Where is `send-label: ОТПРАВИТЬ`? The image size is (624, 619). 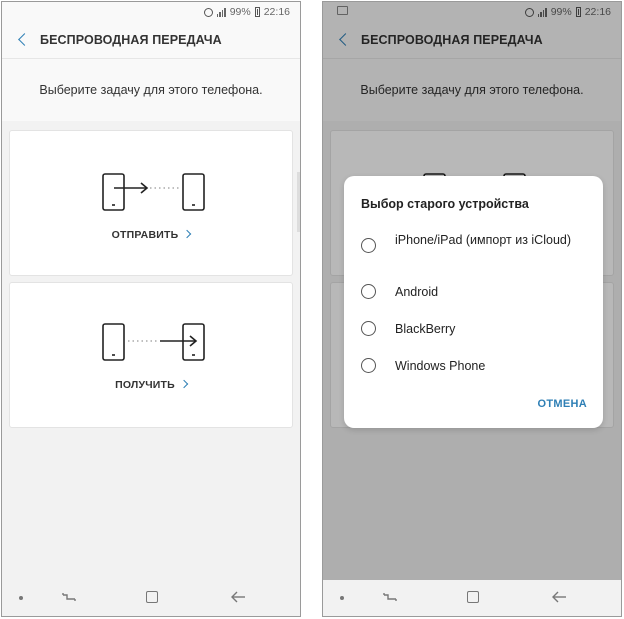
send-label: ОТПРАВИТЬ is located at coordinates (145, 235).